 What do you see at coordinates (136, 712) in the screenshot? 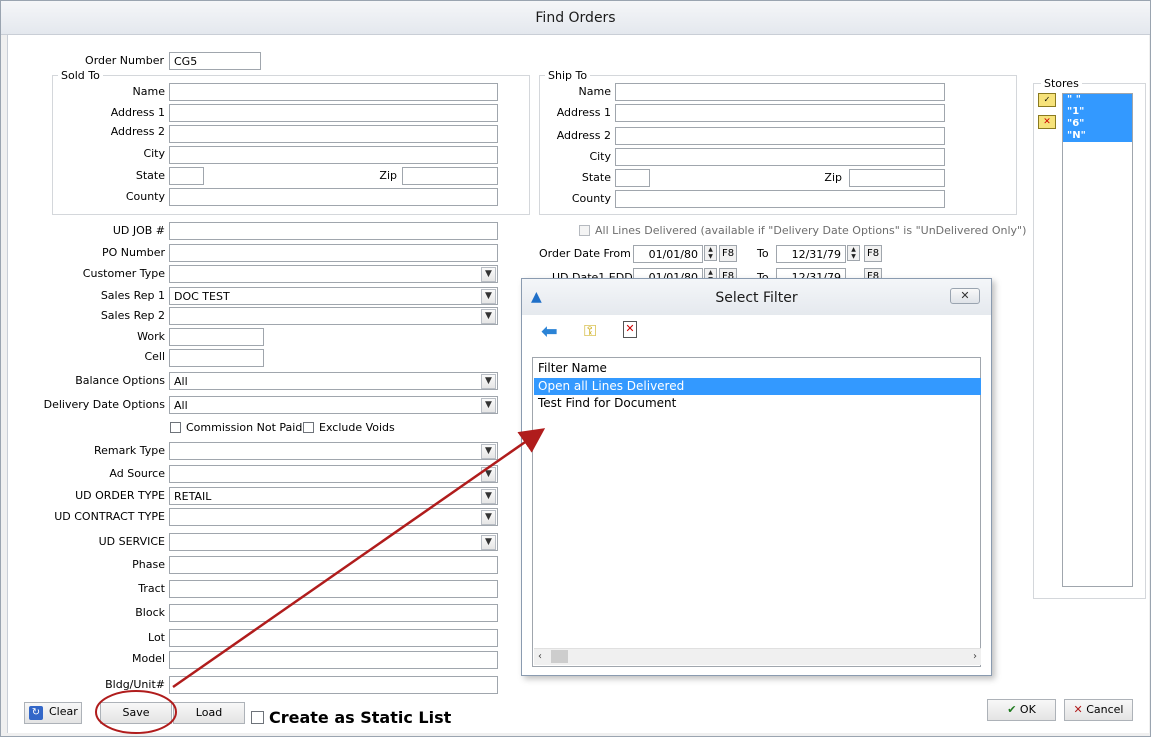
I see `annotation-circle` at bounding box center [136, 712].